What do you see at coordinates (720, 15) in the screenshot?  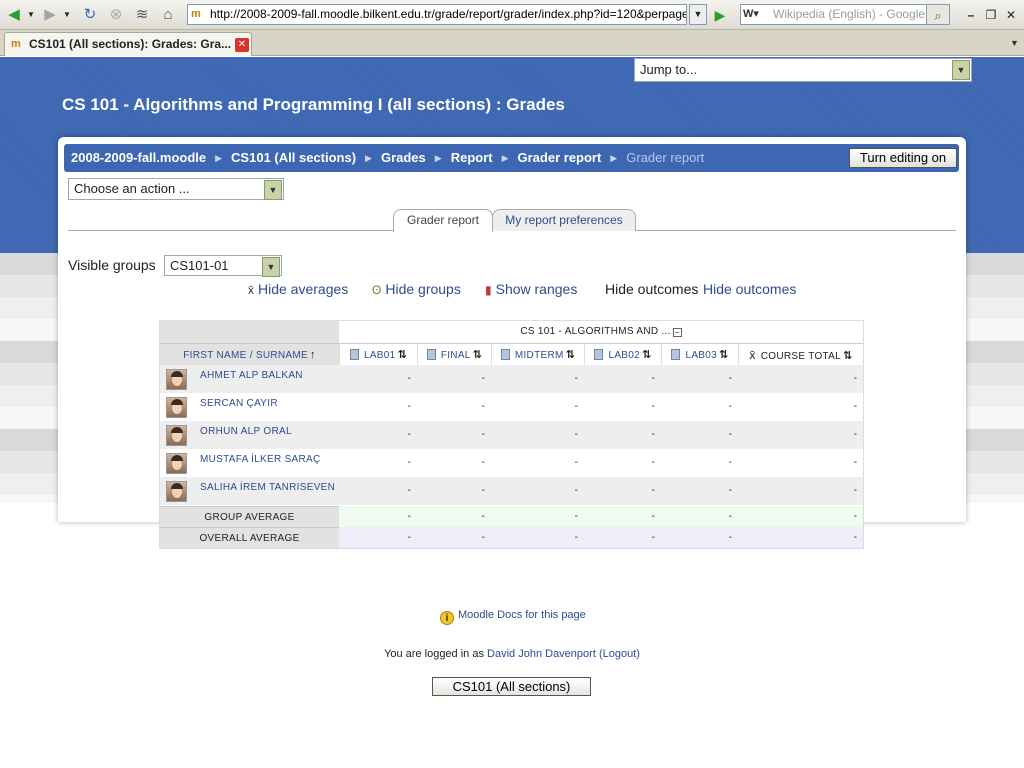 I see `go-arrow-icon: ▶` at bounding box center [720, 15].